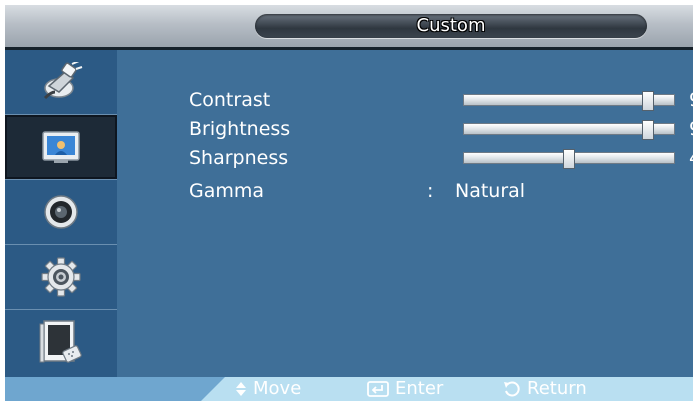  I want to click on sidebar-item-sound, so click(61, 212).